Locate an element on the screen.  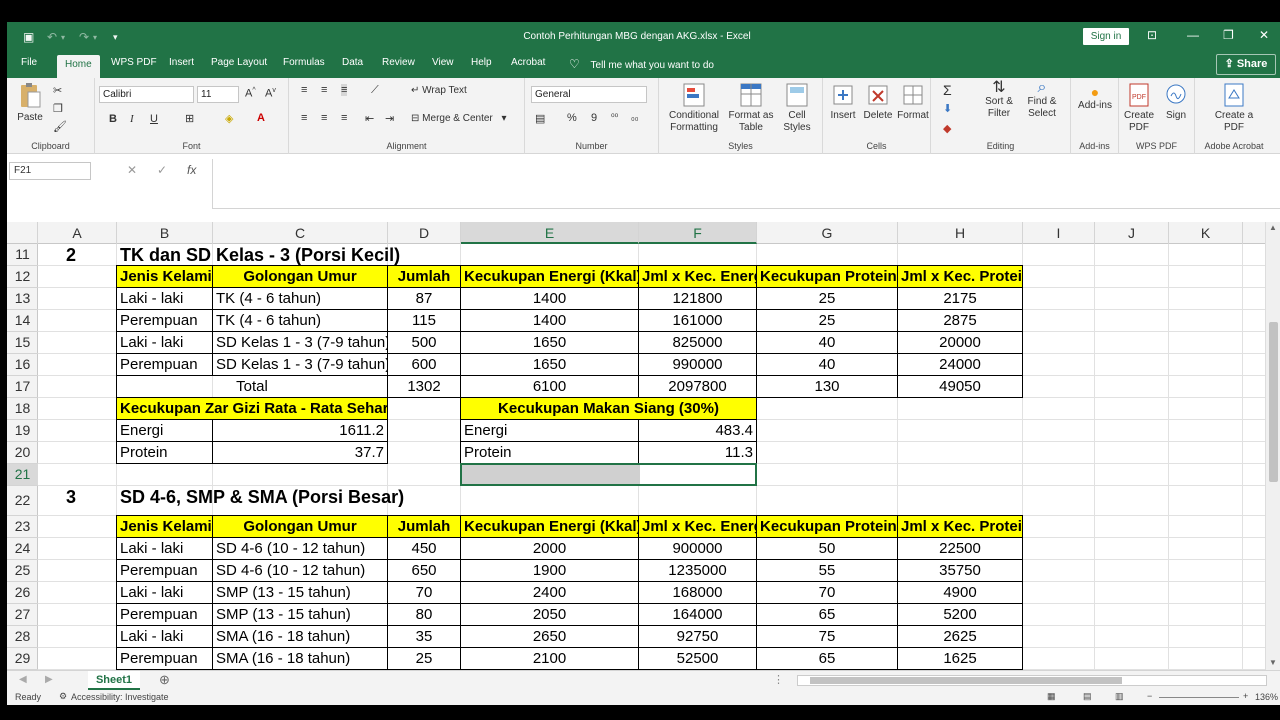
avg-protein-label: Protein is located at coordinates (164, 452).